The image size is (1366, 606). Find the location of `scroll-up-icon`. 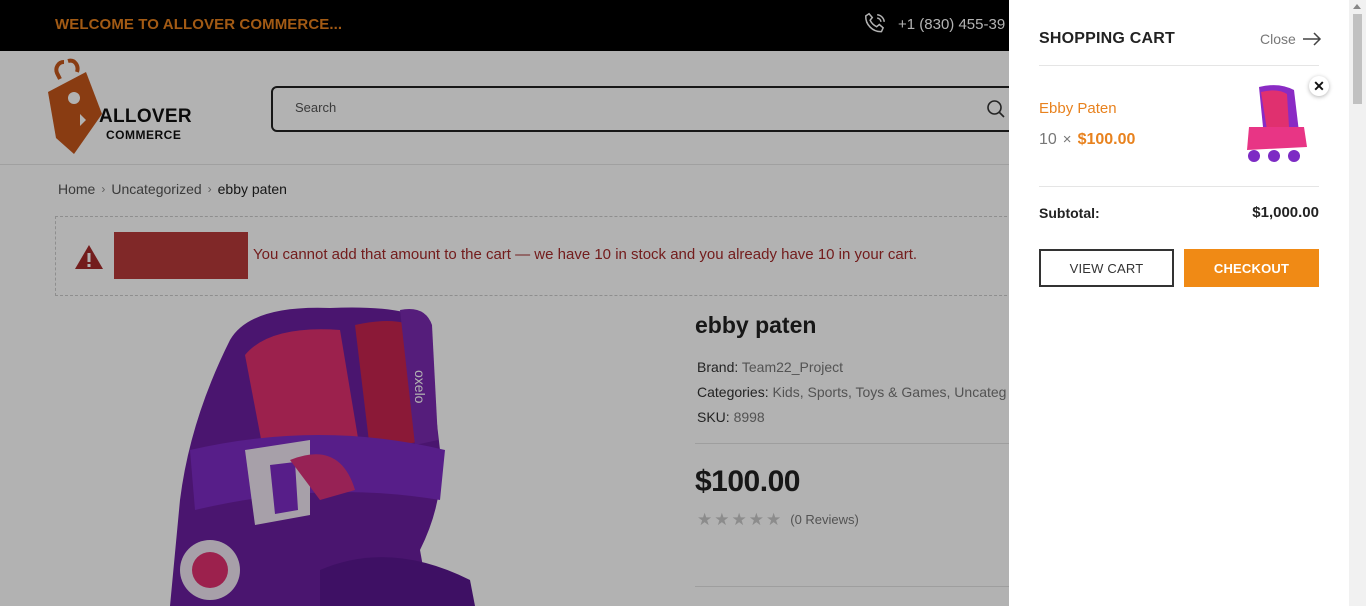

scroll-up-icon is located at coordinates (1357, 6).